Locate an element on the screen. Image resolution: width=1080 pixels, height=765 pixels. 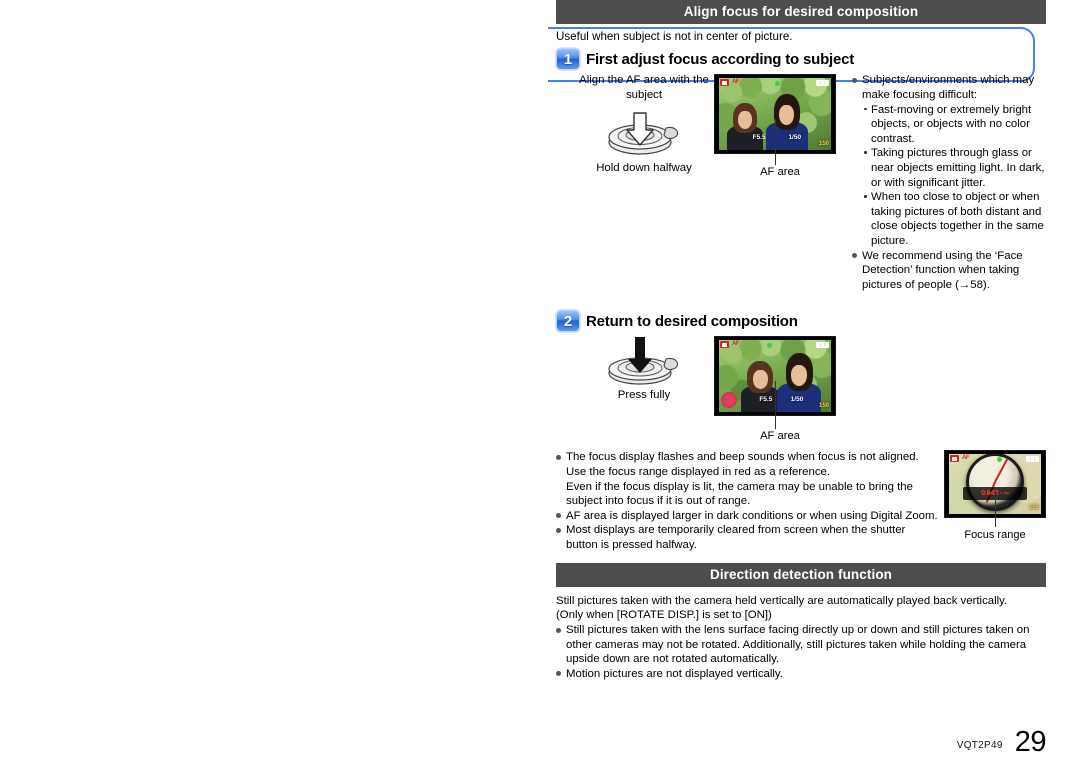
shutter-full-svg is located at coordinates (643, 361).